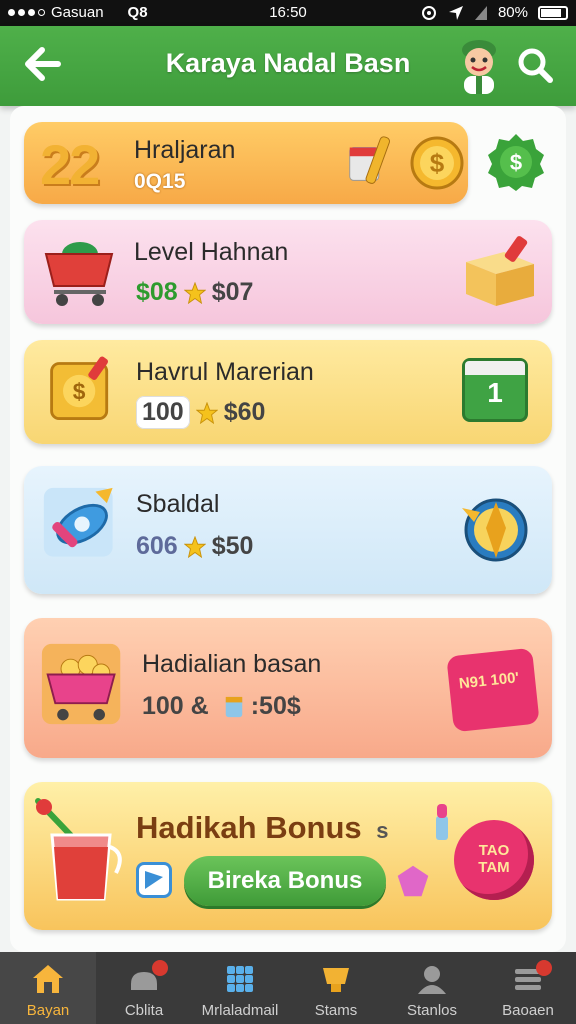 The width and height of the screenshot is (576, 1024). I want to click on stat-secondary: :50$, so click(275, 706).